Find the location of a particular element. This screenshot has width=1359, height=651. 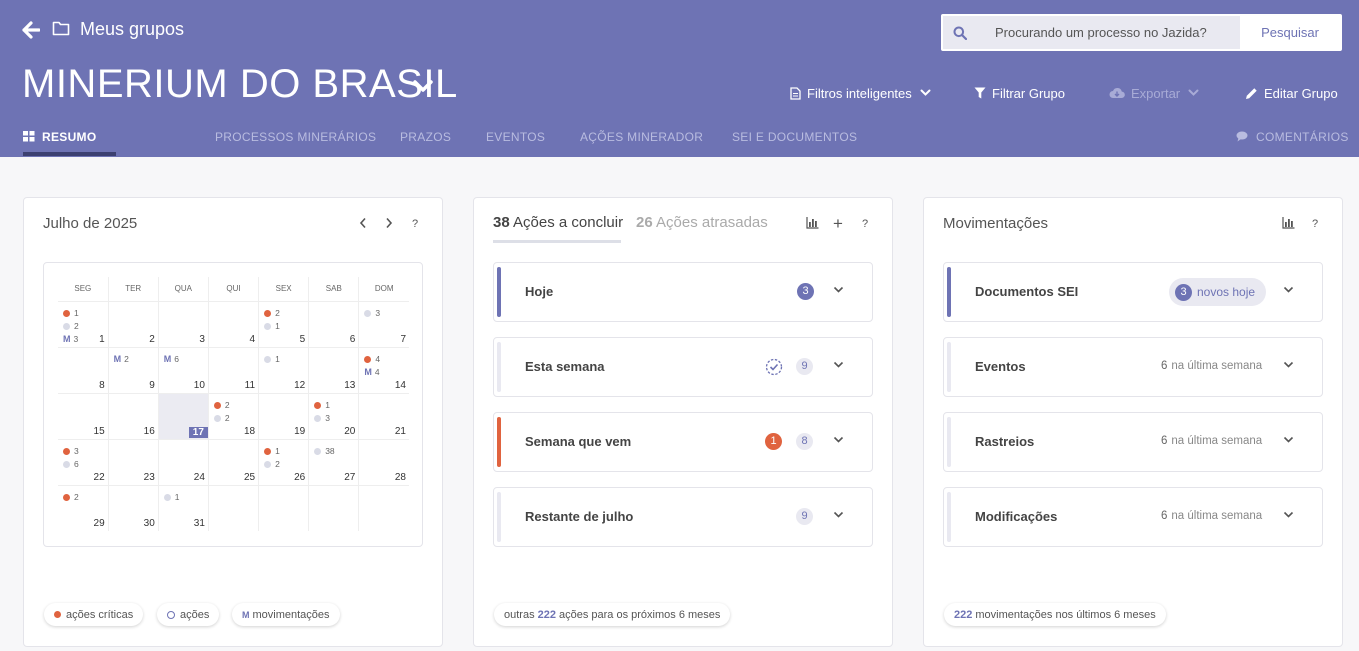

export-button: Exportar is located at coordinates (1154, 93).